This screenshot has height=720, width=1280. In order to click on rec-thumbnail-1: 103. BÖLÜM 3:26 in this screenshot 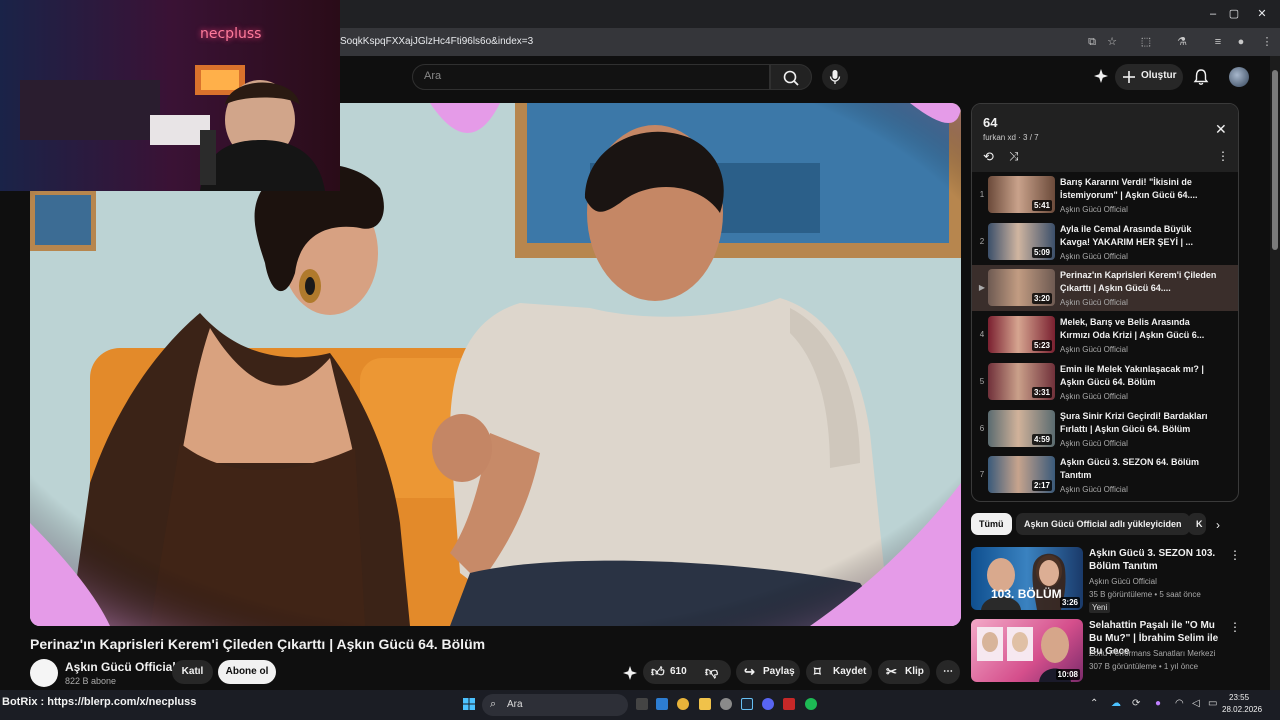, I will do `click(1027, 578)`.